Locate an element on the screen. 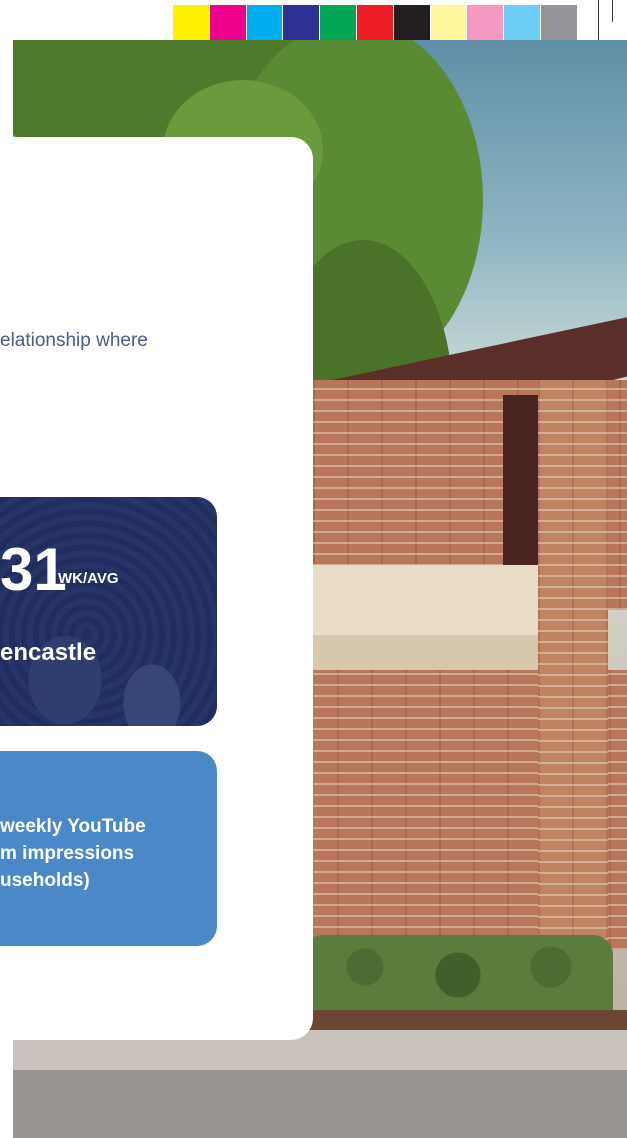  attendance-stat-box is located at coordinates (108, 611).